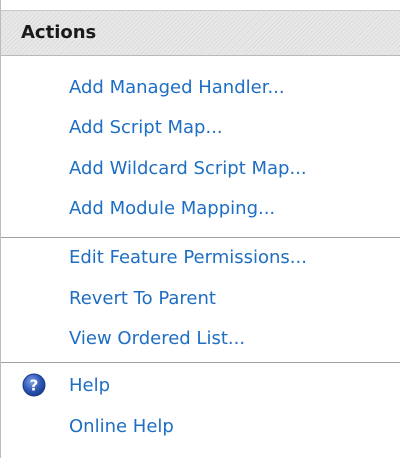 The width and height of the screenshot is (400, 458). Describe the element at coordinates (121, 426) in the screenshot. I see `online-help-link: Online Help` at that location.